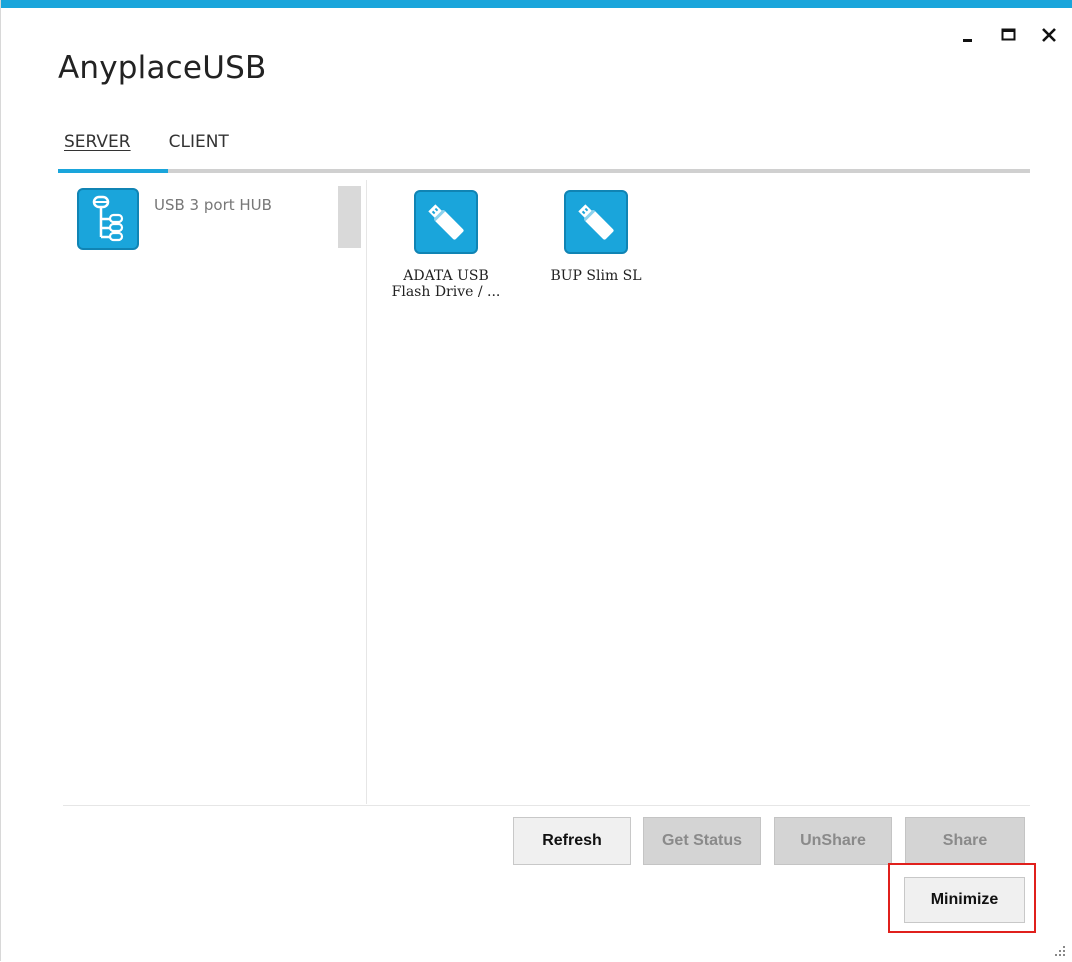 The image size is (1072, 962). I want to click on unshare-button: UnShare, so click(833, 841).